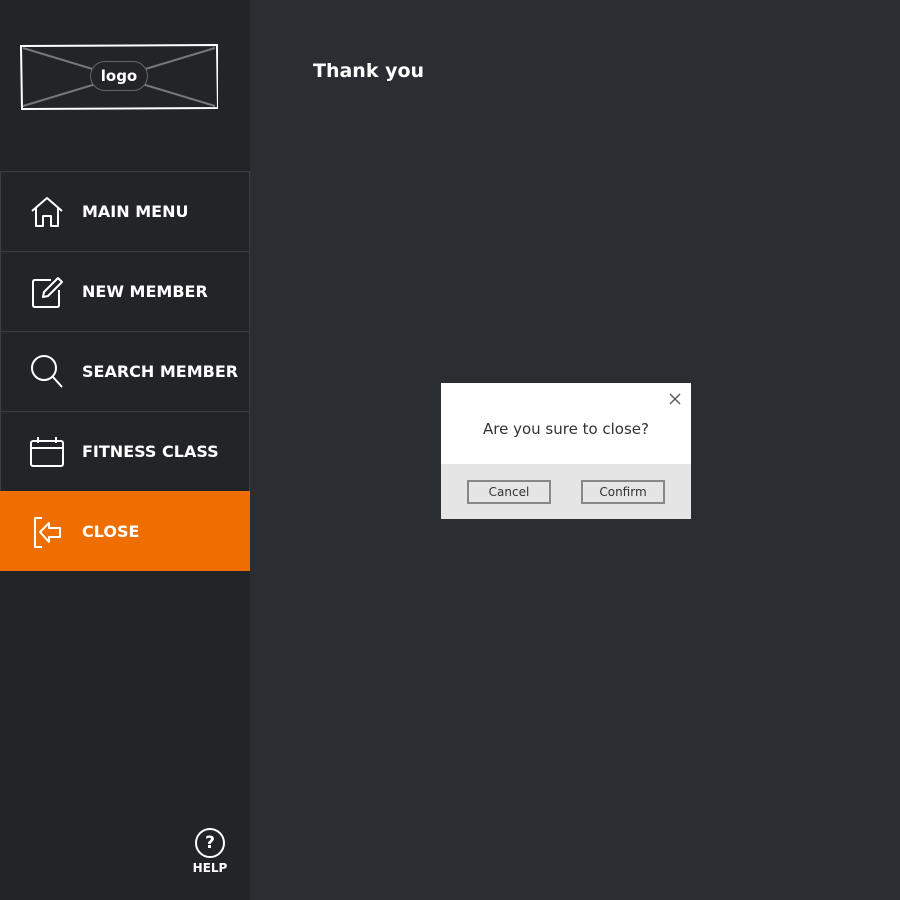  What do you see at coordinates (135, 211) in the screenshot?
I see `nav-label-main-menu: MAIN MENU` at bounding box center [135, 211].